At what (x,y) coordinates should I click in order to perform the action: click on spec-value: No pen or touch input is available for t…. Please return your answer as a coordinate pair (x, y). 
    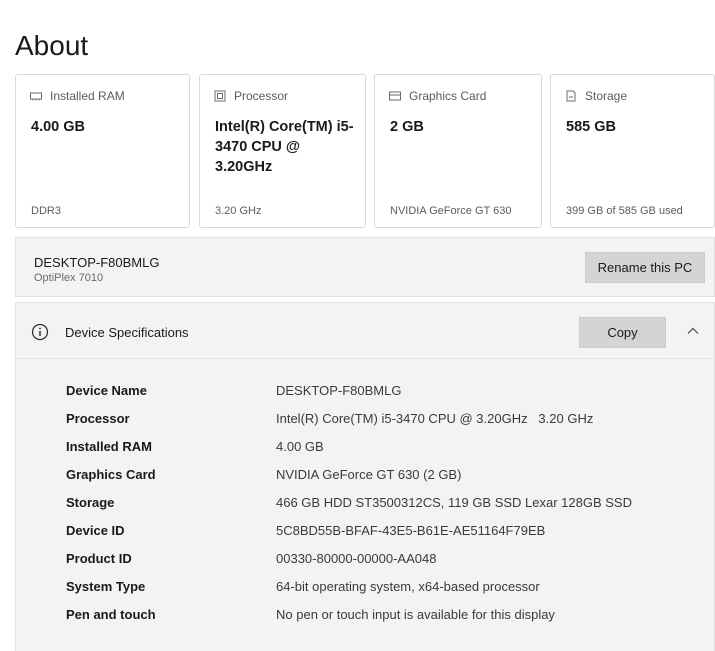
    Looking at the image, I should click on (415, 614).